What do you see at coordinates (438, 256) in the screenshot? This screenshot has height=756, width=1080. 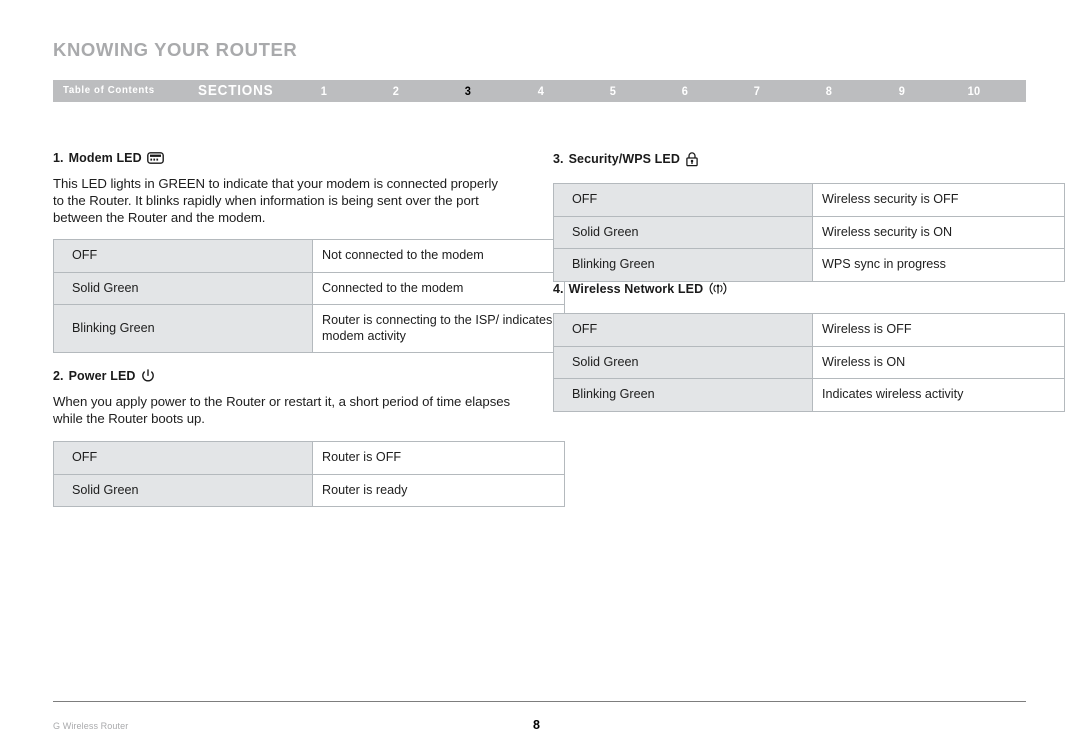 I see `led-meaning: Not connected to the modem` at bounding box center [438, 256].